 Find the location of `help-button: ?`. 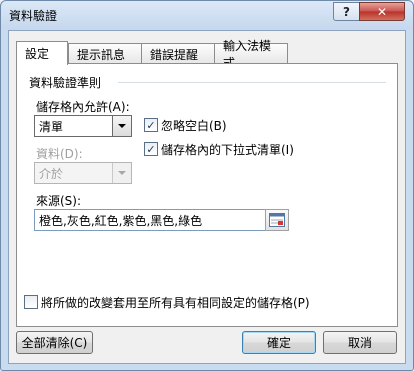

help-button: ? is located at coordinates (346, 11).